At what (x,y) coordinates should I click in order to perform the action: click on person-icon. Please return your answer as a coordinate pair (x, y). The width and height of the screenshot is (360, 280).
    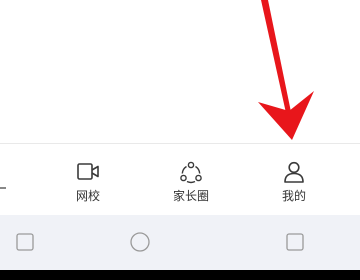
    Looking at the image, I should click on (294, 172).